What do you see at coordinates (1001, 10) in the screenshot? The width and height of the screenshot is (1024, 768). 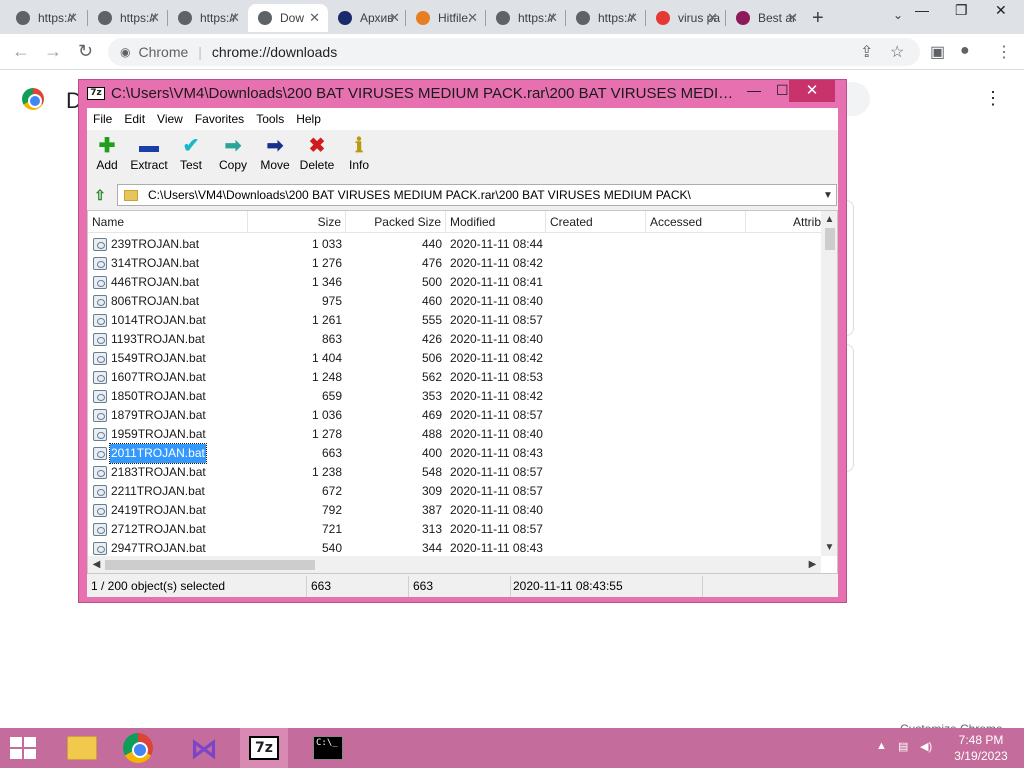 I see `close-window-button: ✕` at bounding box center [1001, 10].